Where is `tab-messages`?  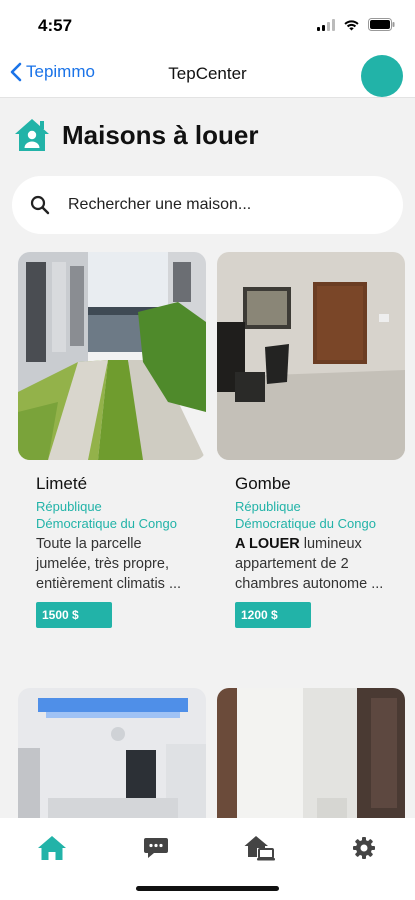 tab-messages is located at coordinates (156, 848).